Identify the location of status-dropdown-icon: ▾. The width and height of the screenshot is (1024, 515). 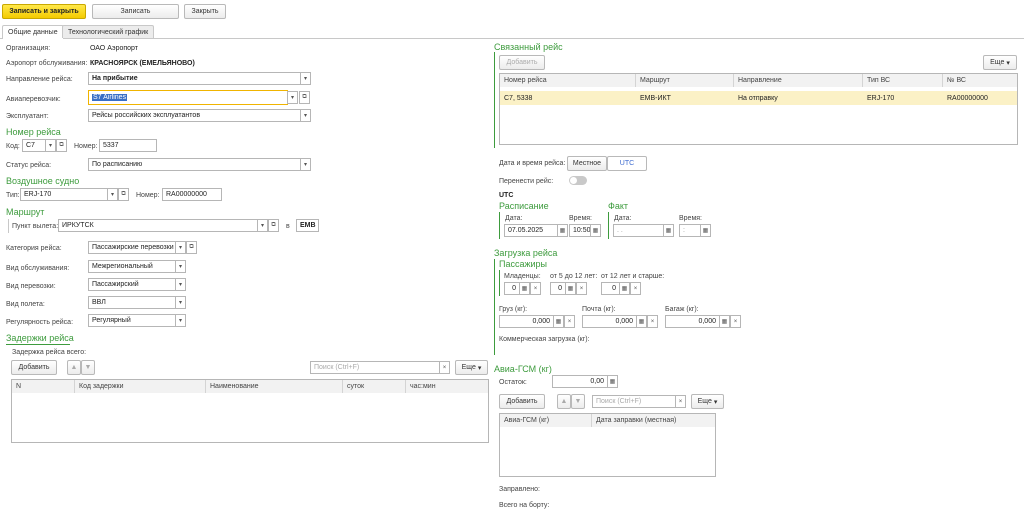
(305, 164).